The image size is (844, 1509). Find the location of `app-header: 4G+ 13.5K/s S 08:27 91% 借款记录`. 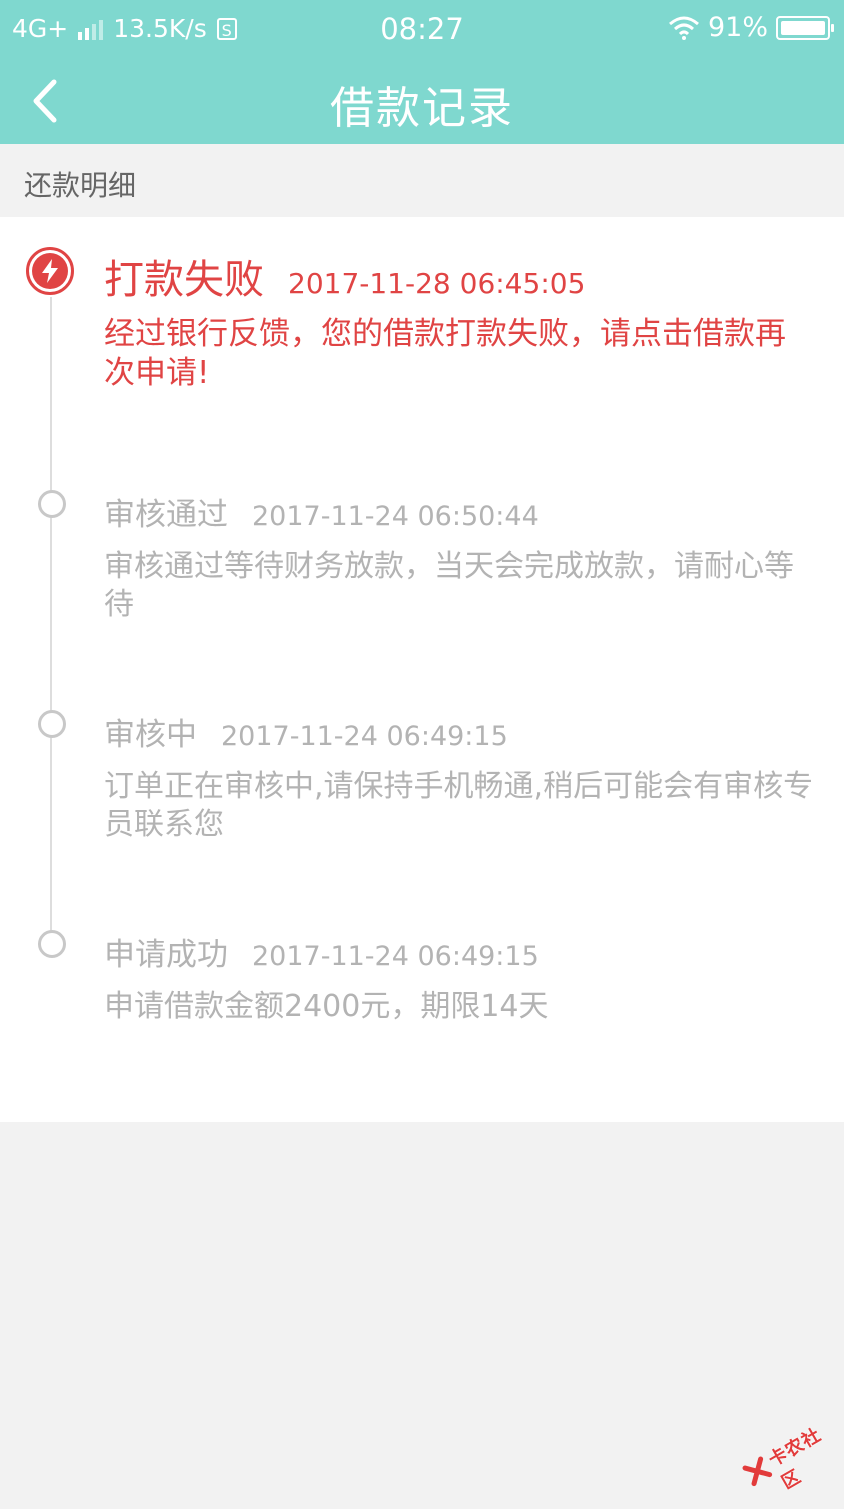

app-header: 4G+ 13.5K/s S 08:27 91% 借款记录 is located at coordinates (422, 72).